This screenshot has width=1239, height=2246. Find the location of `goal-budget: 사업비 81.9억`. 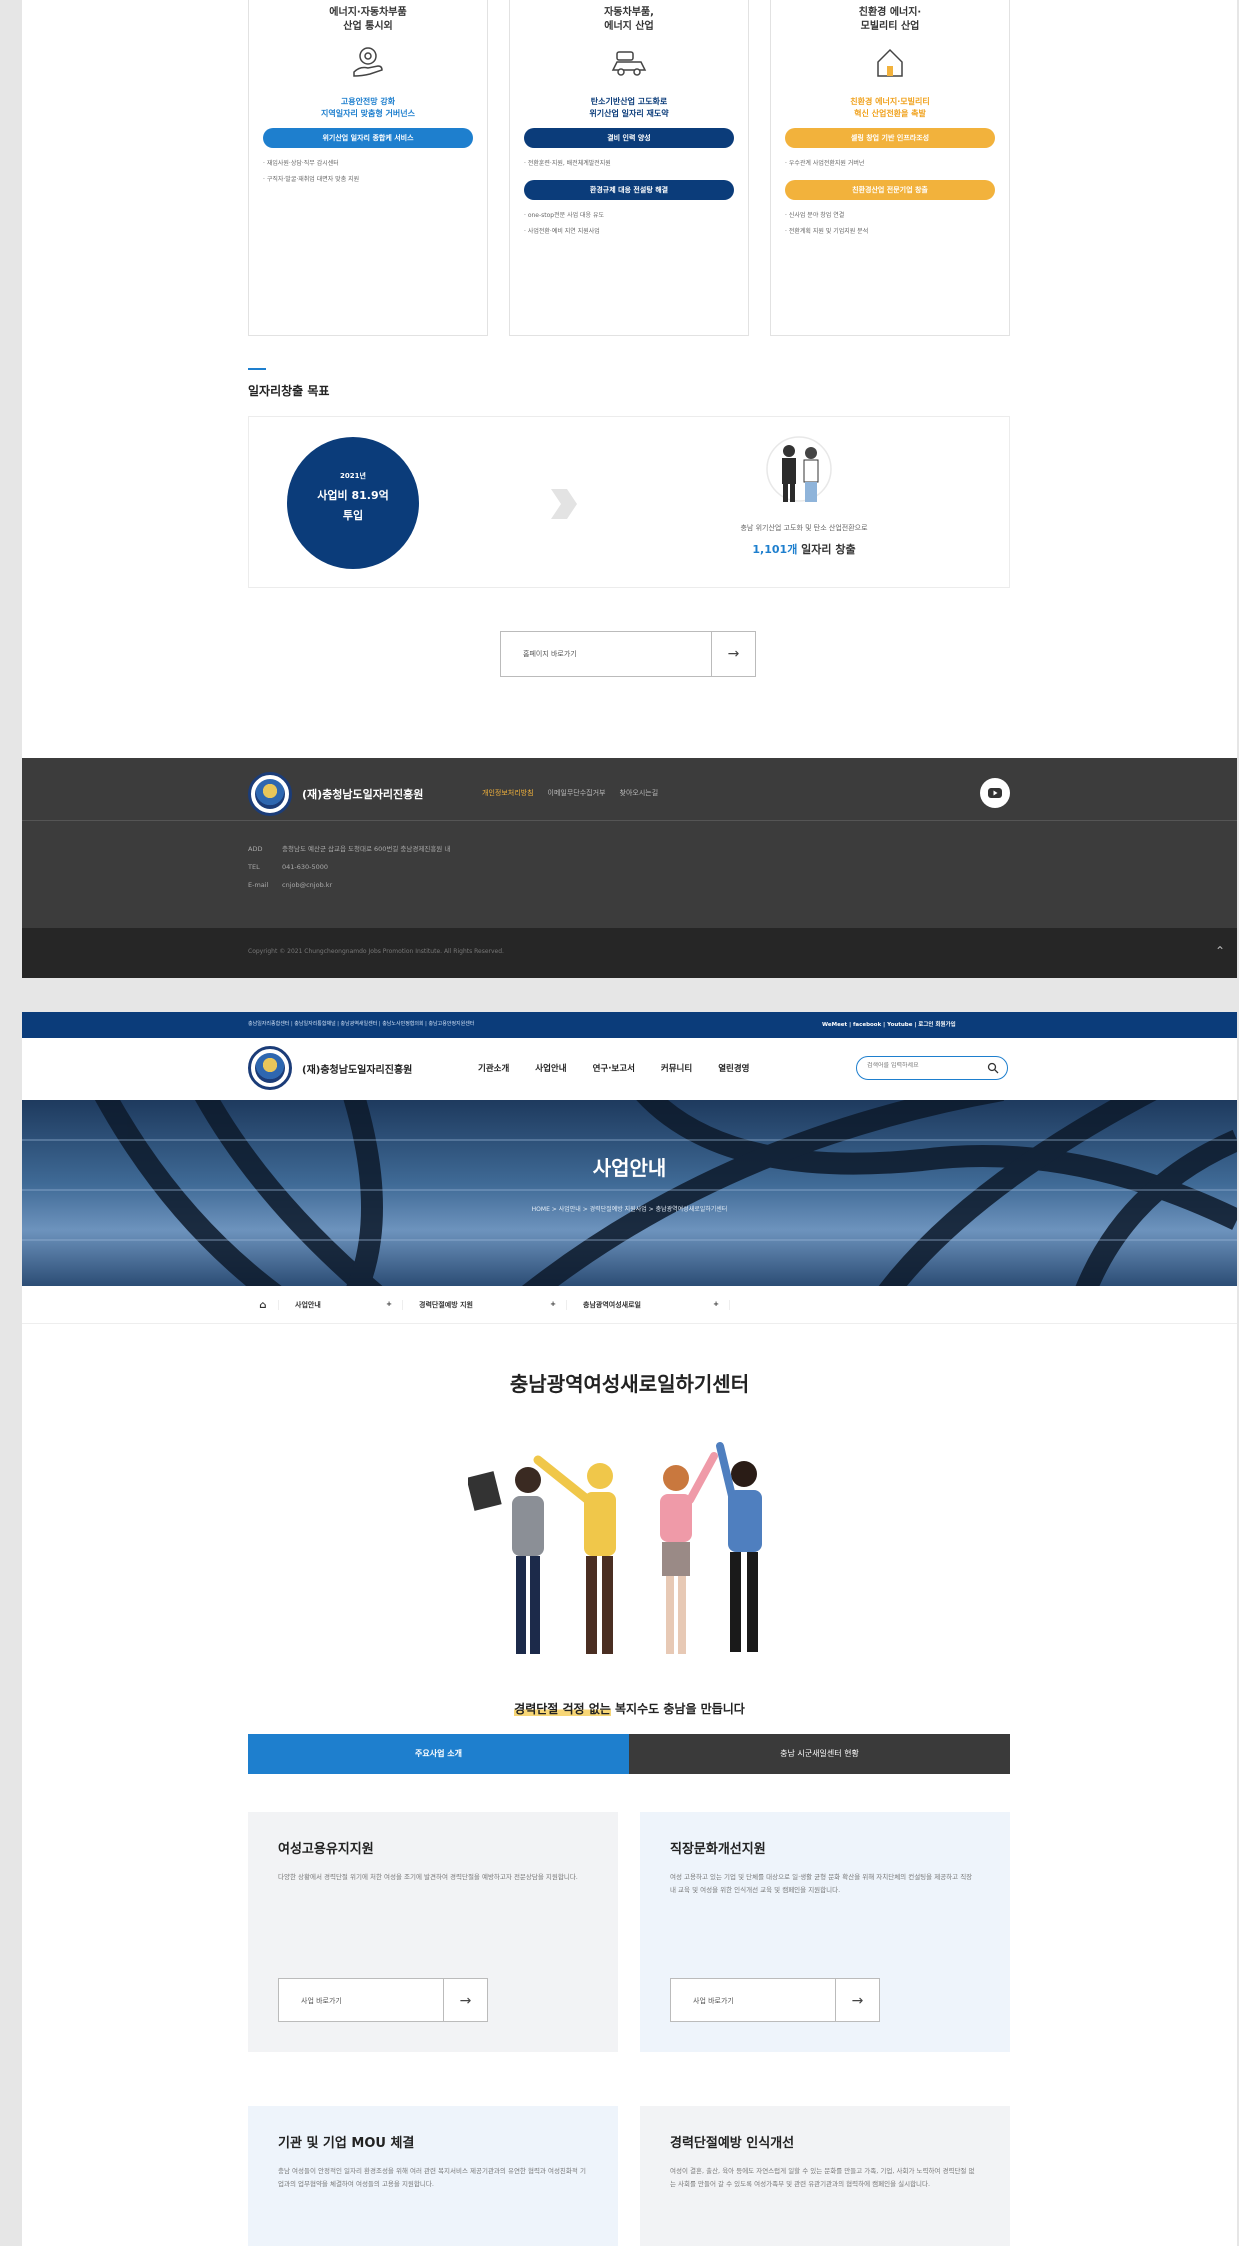

goal-budget: 사업비 81.9억 is located at coordinates (353, 495).